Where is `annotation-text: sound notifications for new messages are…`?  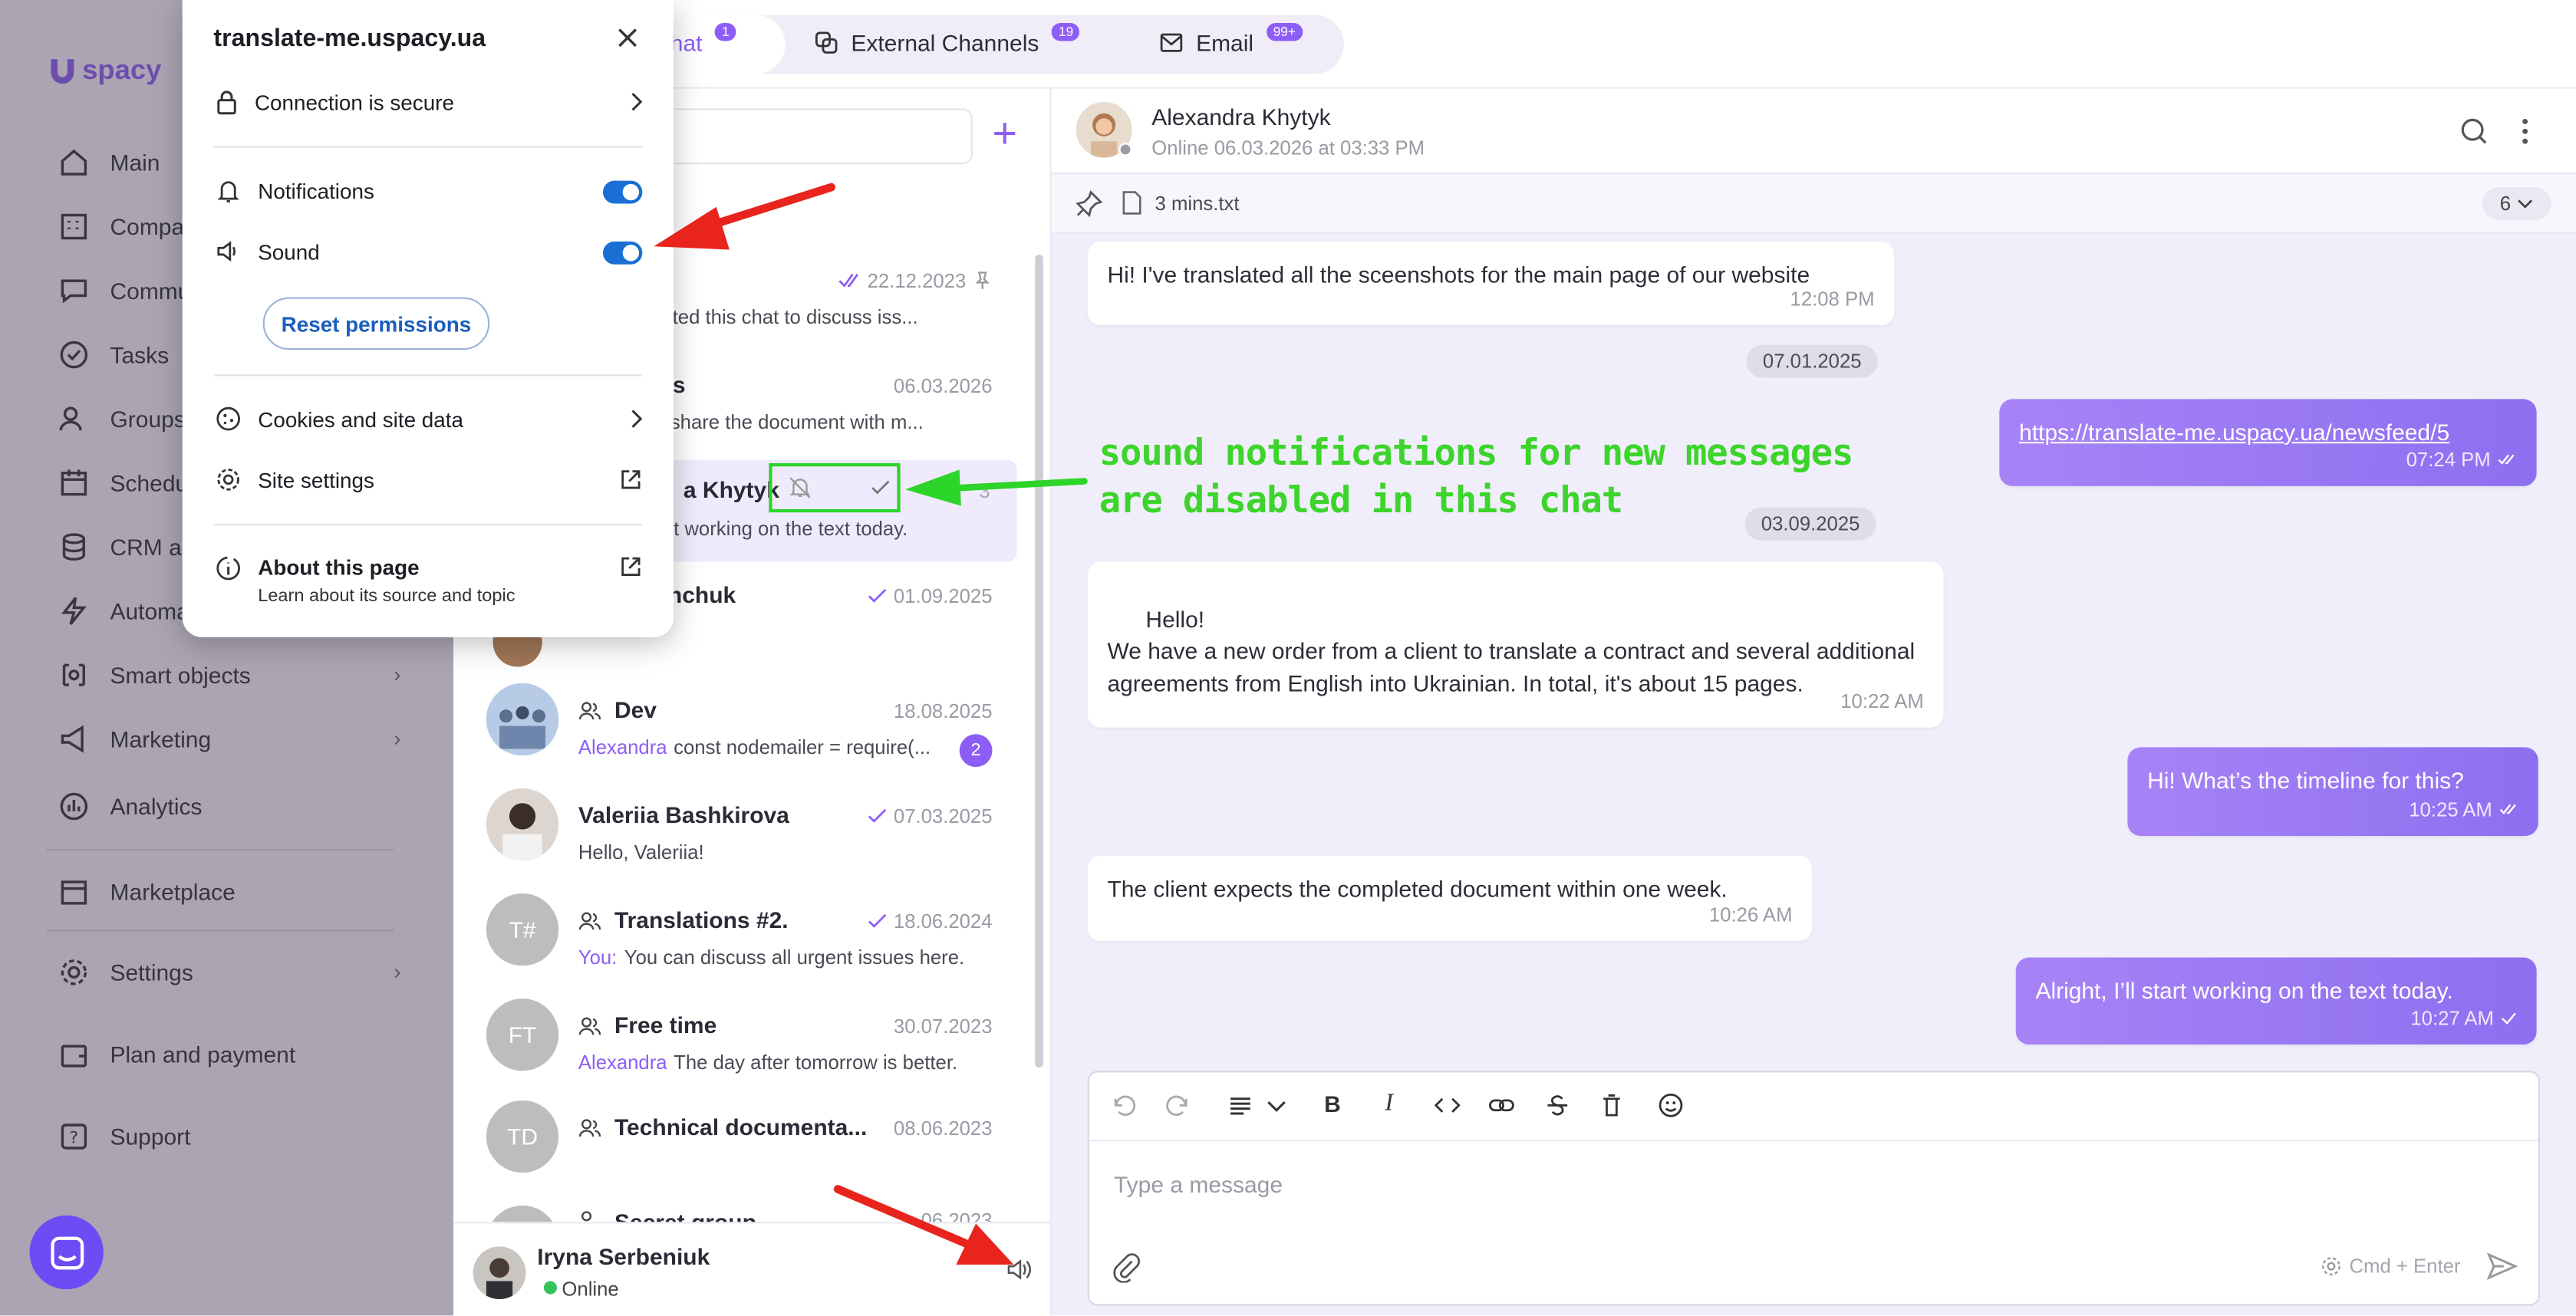 annotation-text: sound notifications for new messages are… is located at coordinates (1476, 477).